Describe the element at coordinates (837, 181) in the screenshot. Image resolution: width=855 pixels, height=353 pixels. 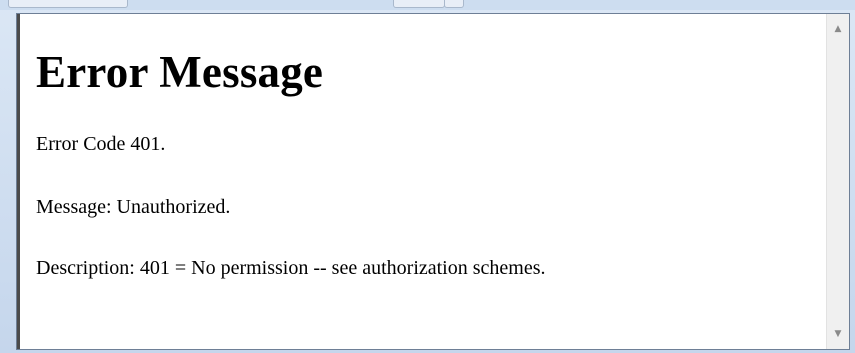
I see `vertical-scrollbar: ▲ ▼` at that location.